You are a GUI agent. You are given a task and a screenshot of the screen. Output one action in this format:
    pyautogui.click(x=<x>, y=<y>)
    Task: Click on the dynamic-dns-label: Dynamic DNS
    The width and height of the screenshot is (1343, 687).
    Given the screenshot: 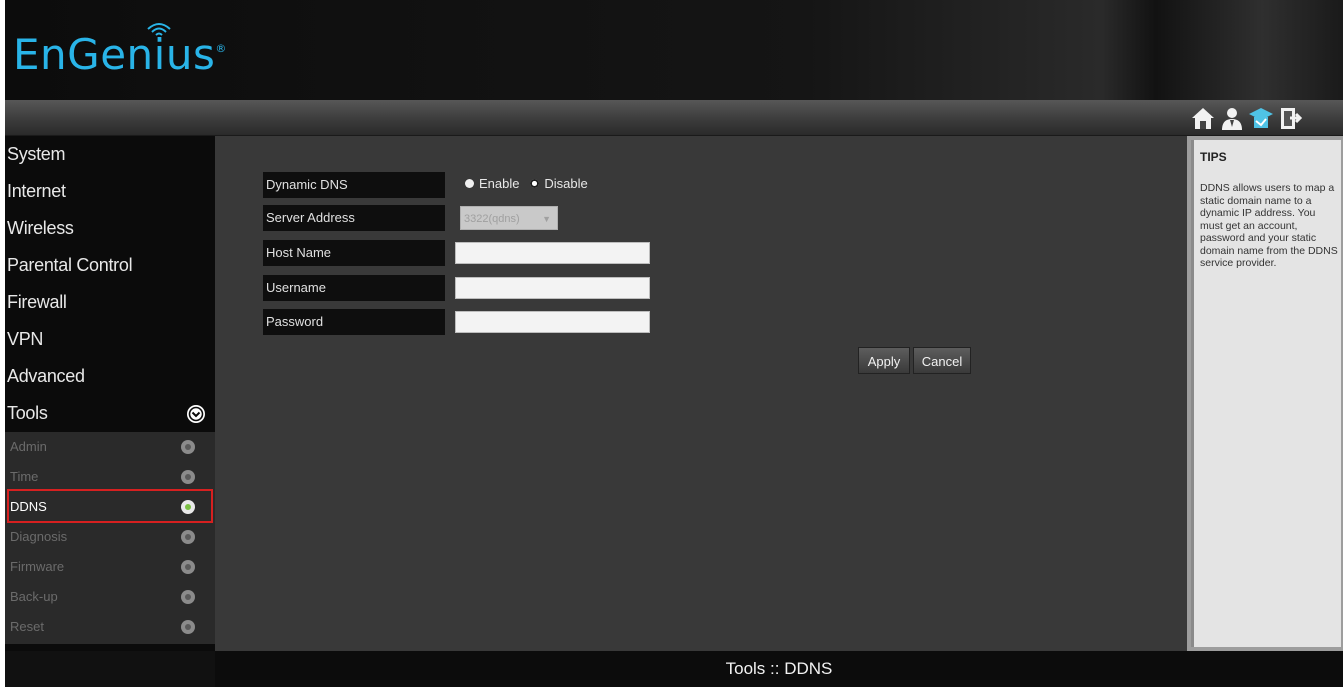 What is the action you would take?
    pyautogui.click(x=354, y=185)
    